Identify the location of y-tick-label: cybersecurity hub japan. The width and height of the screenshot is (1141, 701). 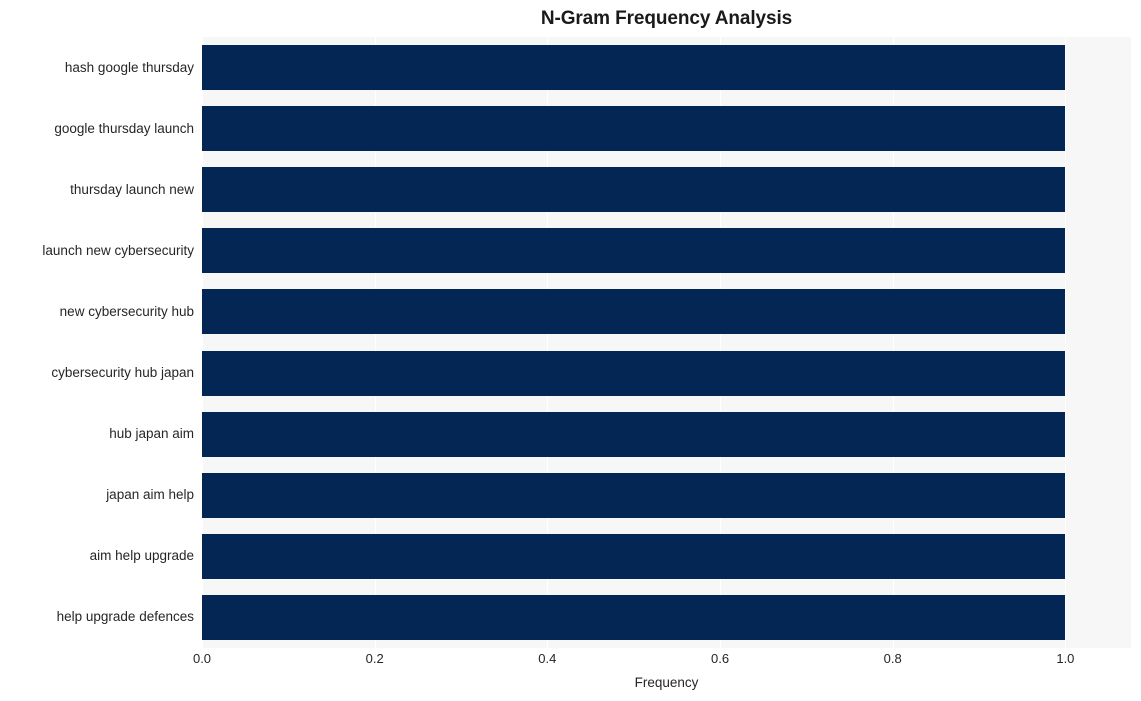
(122, 373).